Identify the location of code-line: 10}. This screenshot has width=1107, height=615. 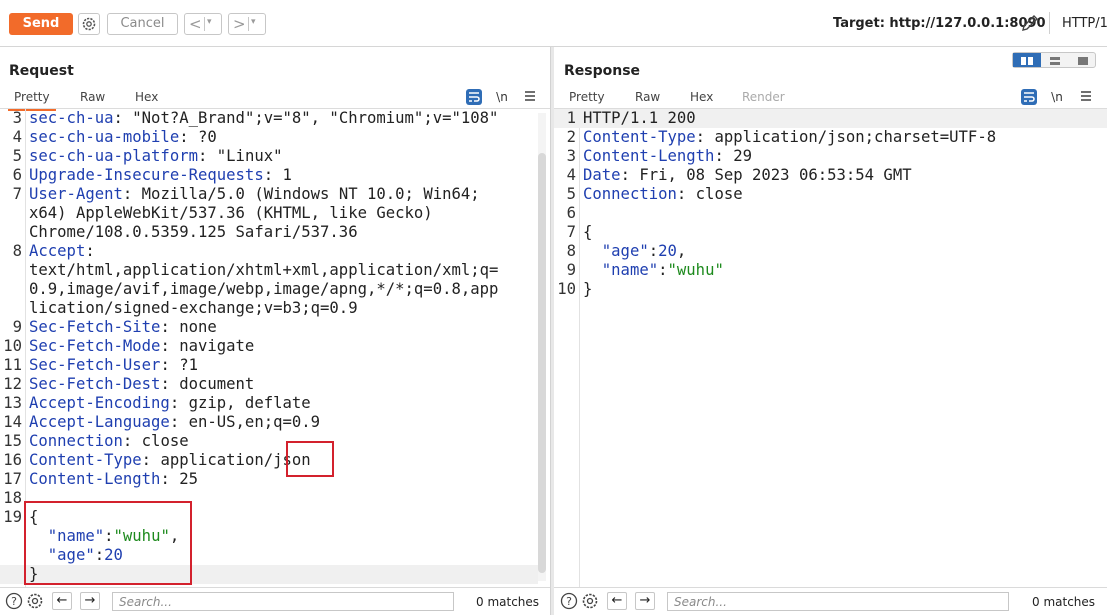
(830, 289).